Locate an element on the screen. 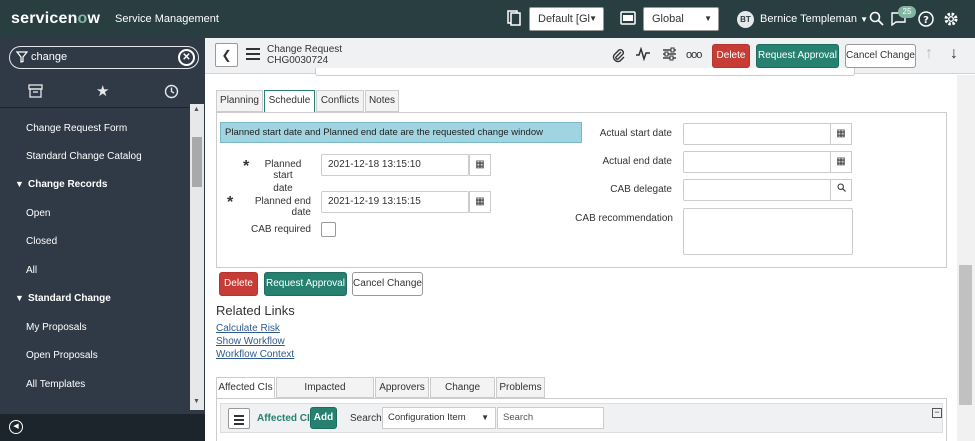 This screenshot has width=975, height=441. update-set-icon is located at coordinates (514, 19).